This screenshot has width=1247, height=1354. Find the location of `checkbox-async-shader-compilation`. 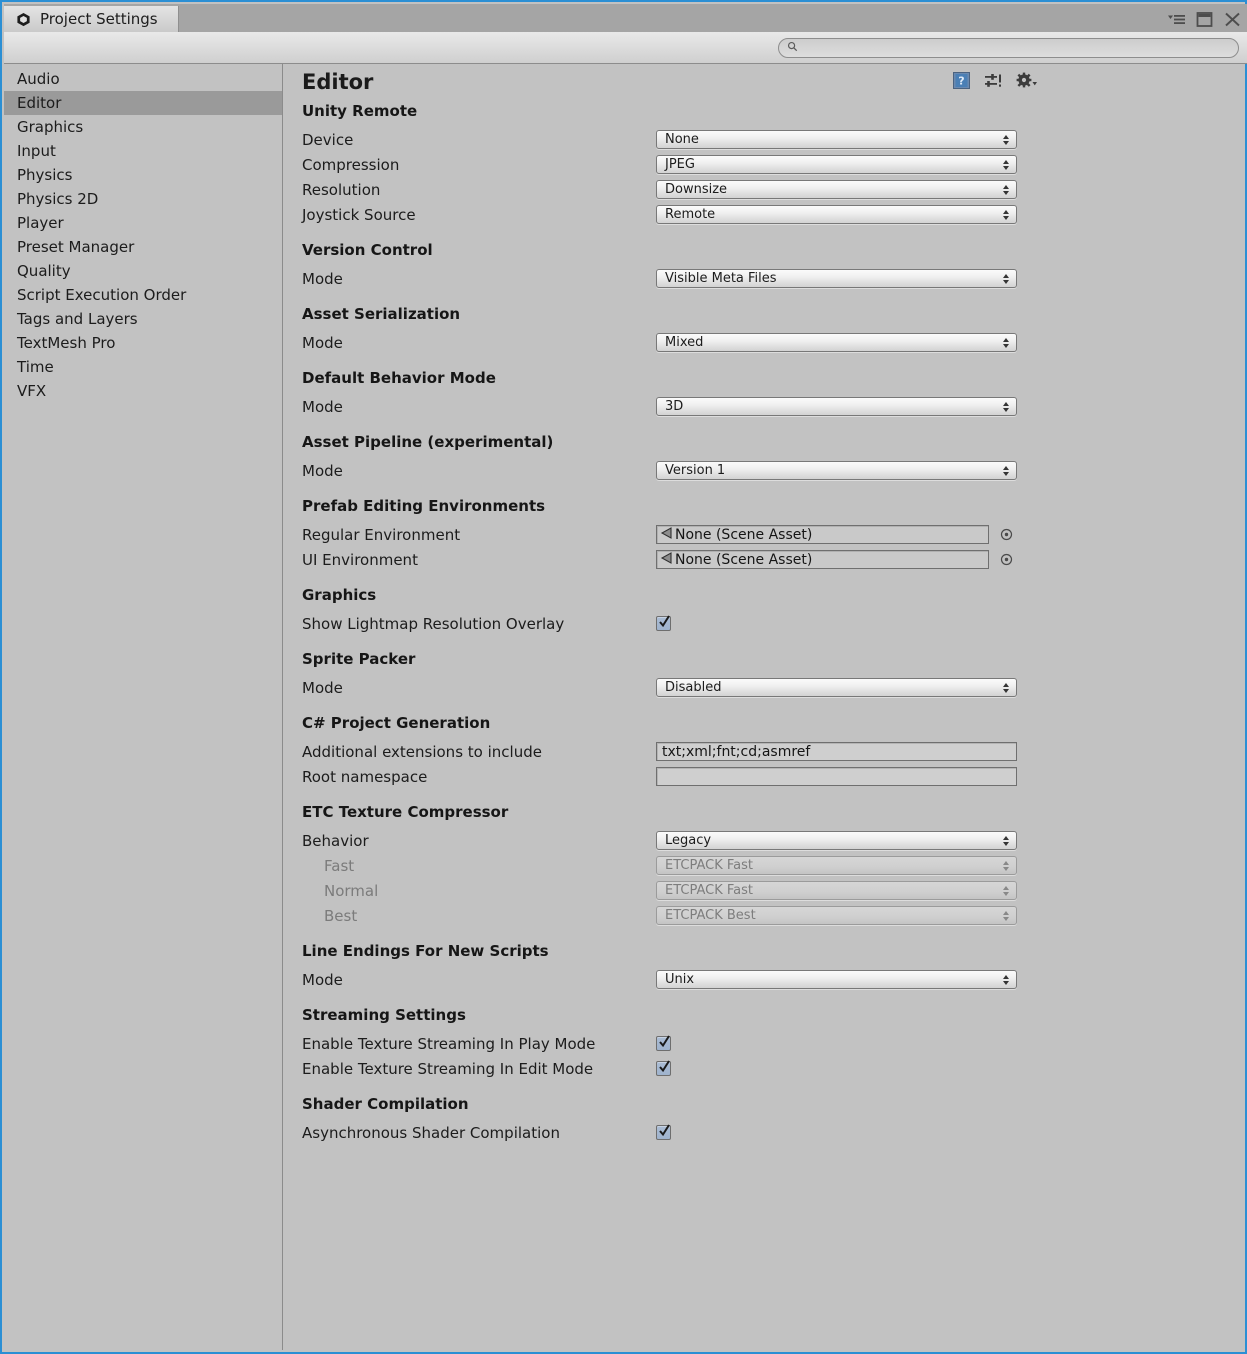

checkbox-async-shader-compilation is located at coordinates (663, 1132).